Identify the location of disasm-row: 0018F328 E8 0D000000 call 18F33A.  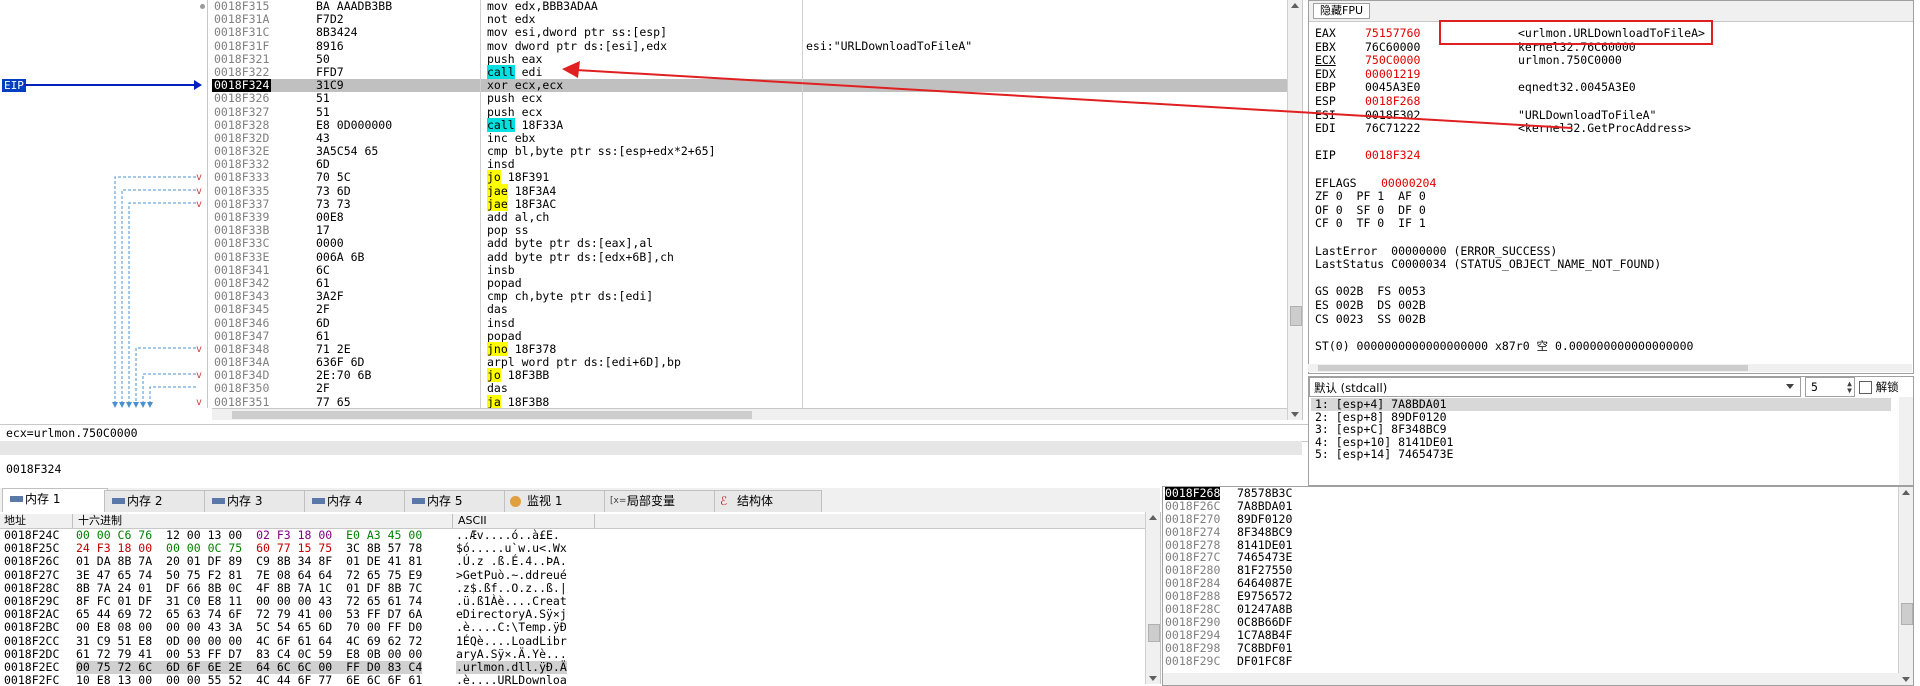
(750, 124).